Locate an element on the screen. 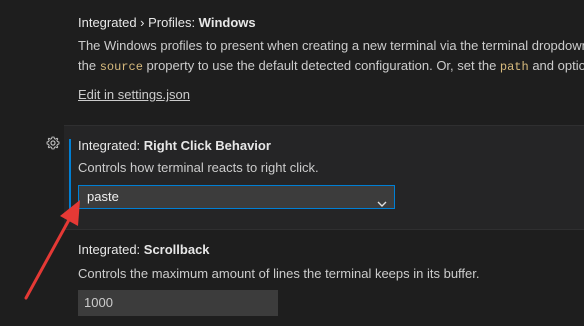 This screenshot has height=326, width=584. chevron-down-icon is located at coordinates (382, 200).